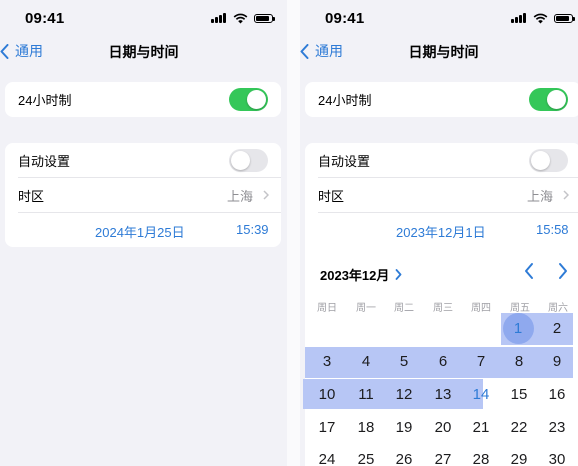 The image size is (578, 466). Describe the element at coordinates (520, 308) in the screenshot. I see `weekday-label: 周五` at that location.